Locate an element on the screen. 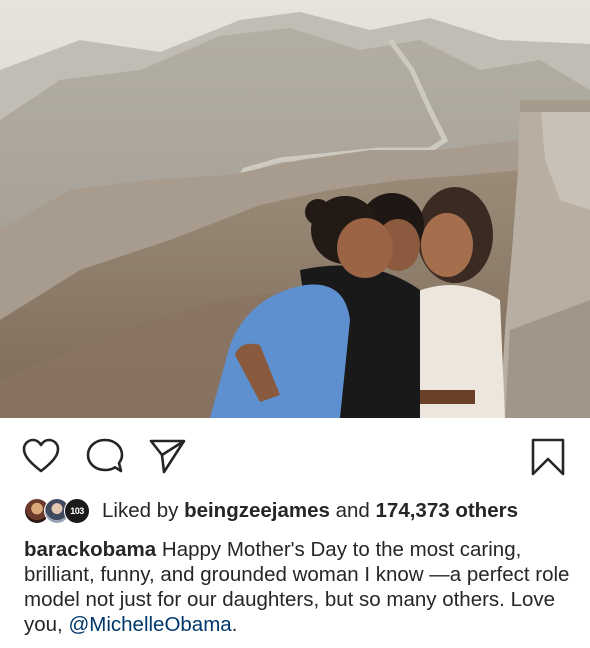 This screenshot has width=590, height=648. bookmark-outline-icon is located at coordinates (548, 457).